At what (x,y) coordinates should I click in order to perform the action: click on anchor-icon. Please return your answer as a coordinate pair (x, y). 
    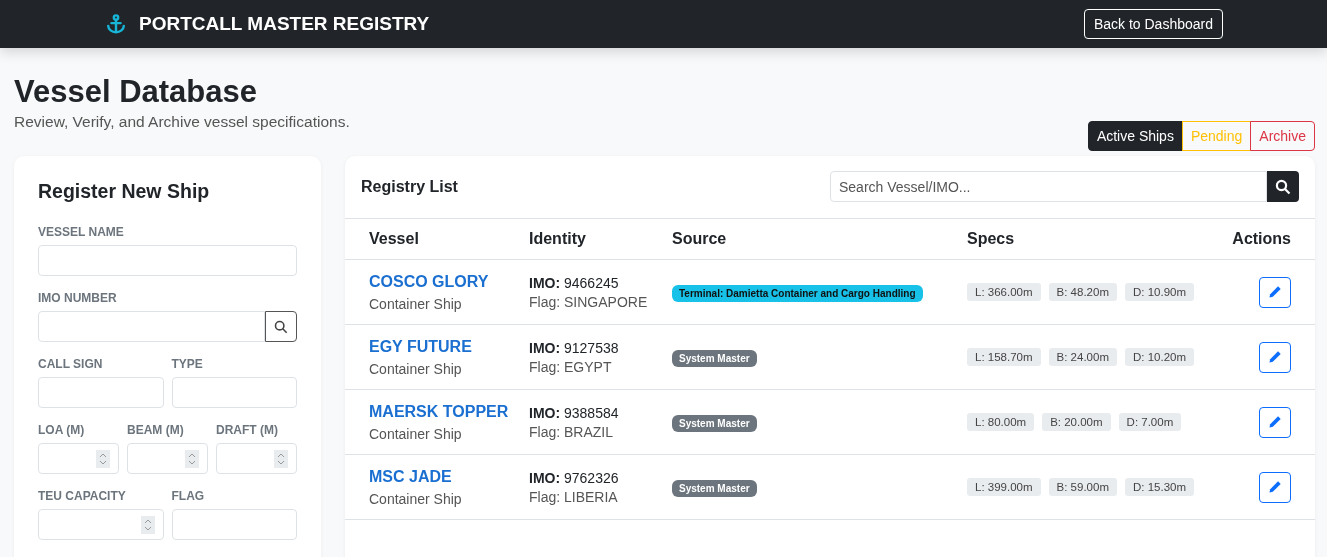
    Looking at the image, I should click on (116, 24).